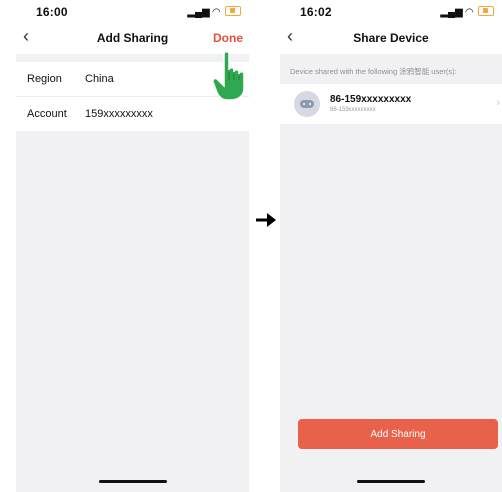 The width and height of the screenshot is (502, 492). What do you see at coordinates (353, 110) in the screenshot?
I see `shared-user-subtitle: 86-159xxxxxxxxx` at bounding box center [353, 110].